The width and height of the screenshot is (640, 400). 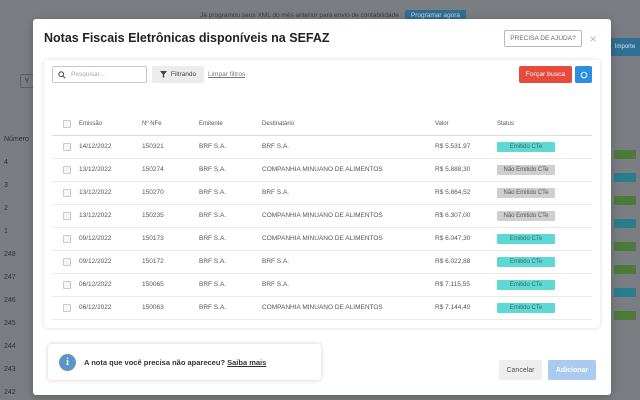 I want to click on force-search-button: Forçar busca, so click(x=545, y=74).